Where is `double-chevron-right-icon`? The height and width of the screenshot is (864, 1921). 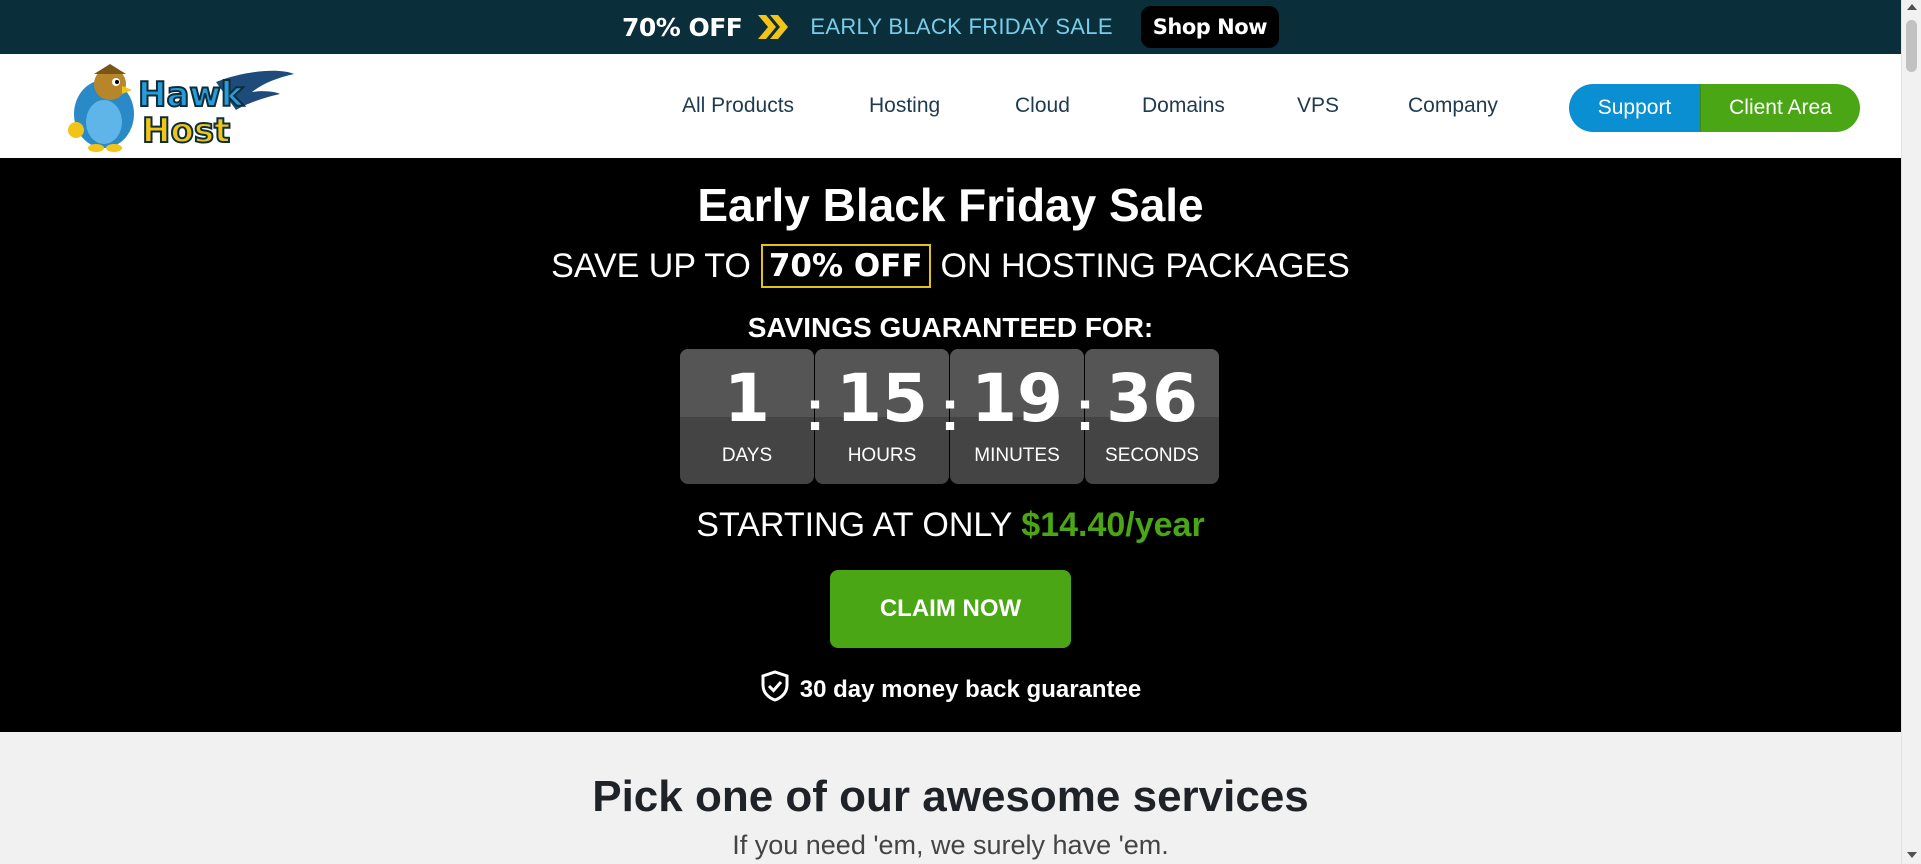
double-chevron-right-icon is located at coordinates (773, 27).